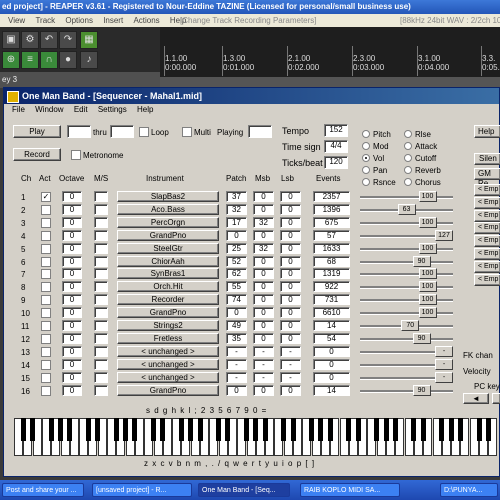  What do you see at coordinates (37, 154) in the screenshot?
I see `record-button: Record` at bounding box center [37, 154].